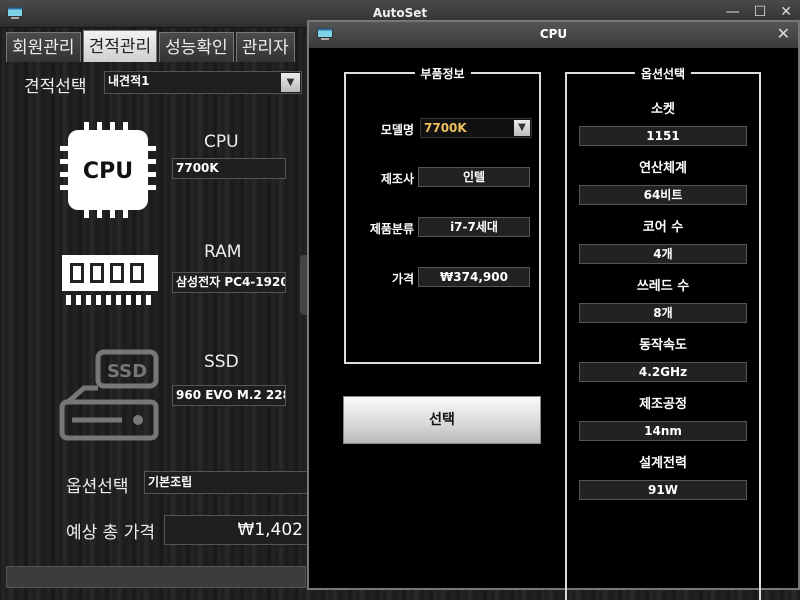  I want to click on maker-label: 제조사, so click(397, 179).